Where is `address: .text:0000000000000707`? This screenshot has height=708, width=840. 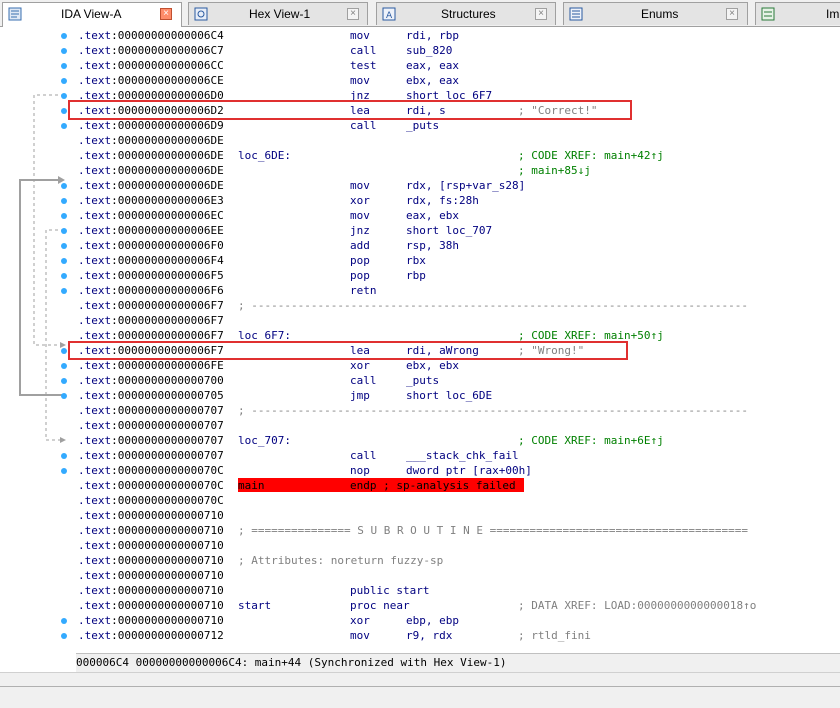 address: .text:0000000000000707 is located at coordinates (151, 410).